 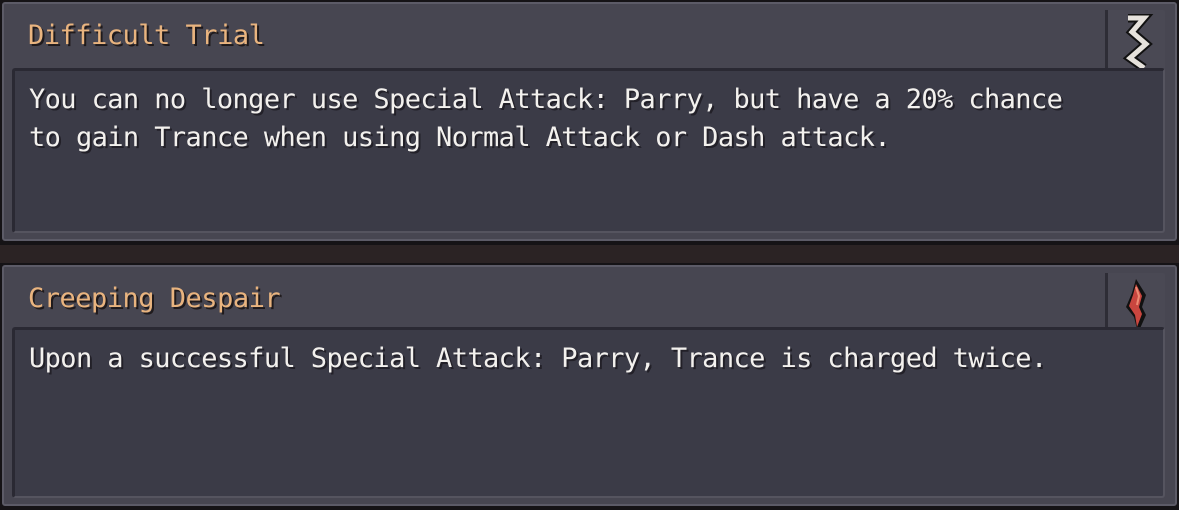 I want to click on card-title: Difficult Trial, so click(x=146, y=35).